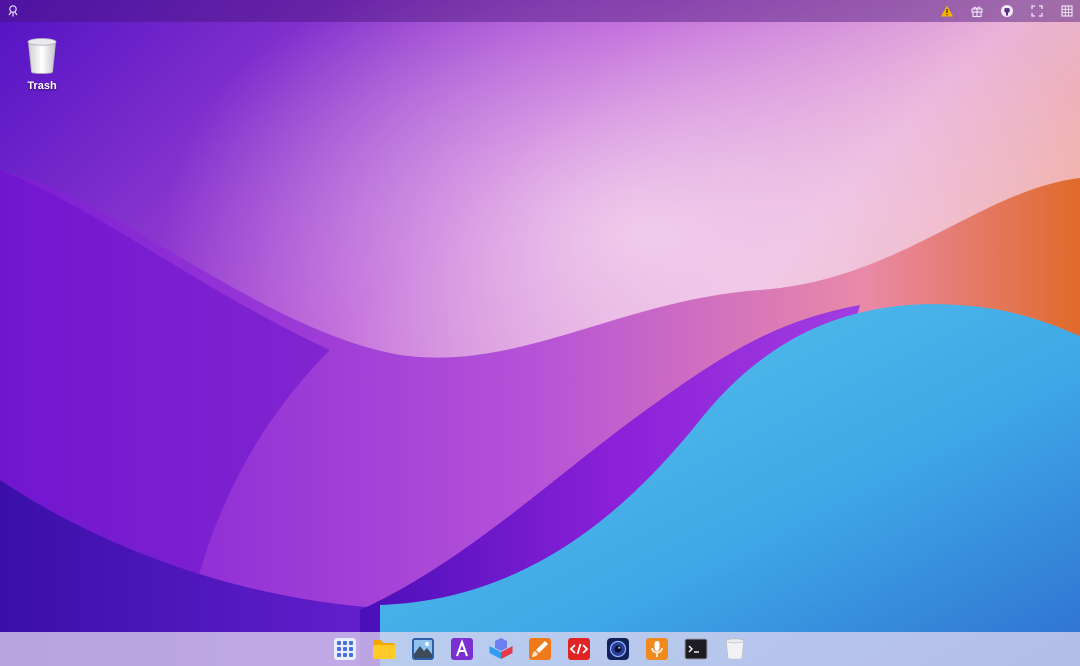  What do you see at coordinates (1007, 11) in the screenshot?
I see `github-icon` at bounding box center [1007, 11].